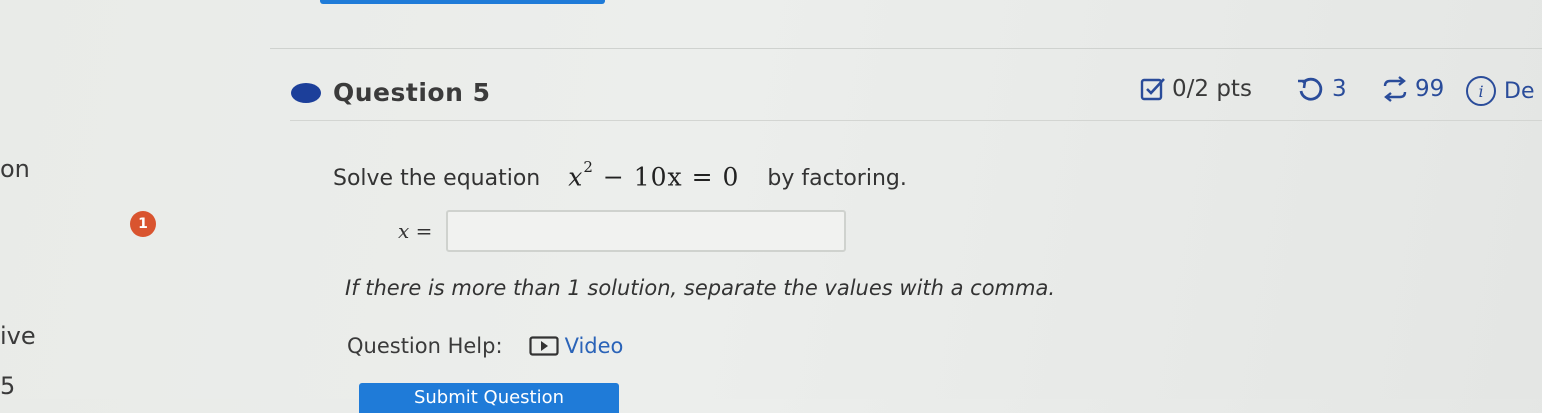 The width and height of the screenshot is (1542, 413). What do you see at coordinates (425, 346) in the screenshot?
I see `question-help-label: Question Help:` at bounding box center [425, 346].